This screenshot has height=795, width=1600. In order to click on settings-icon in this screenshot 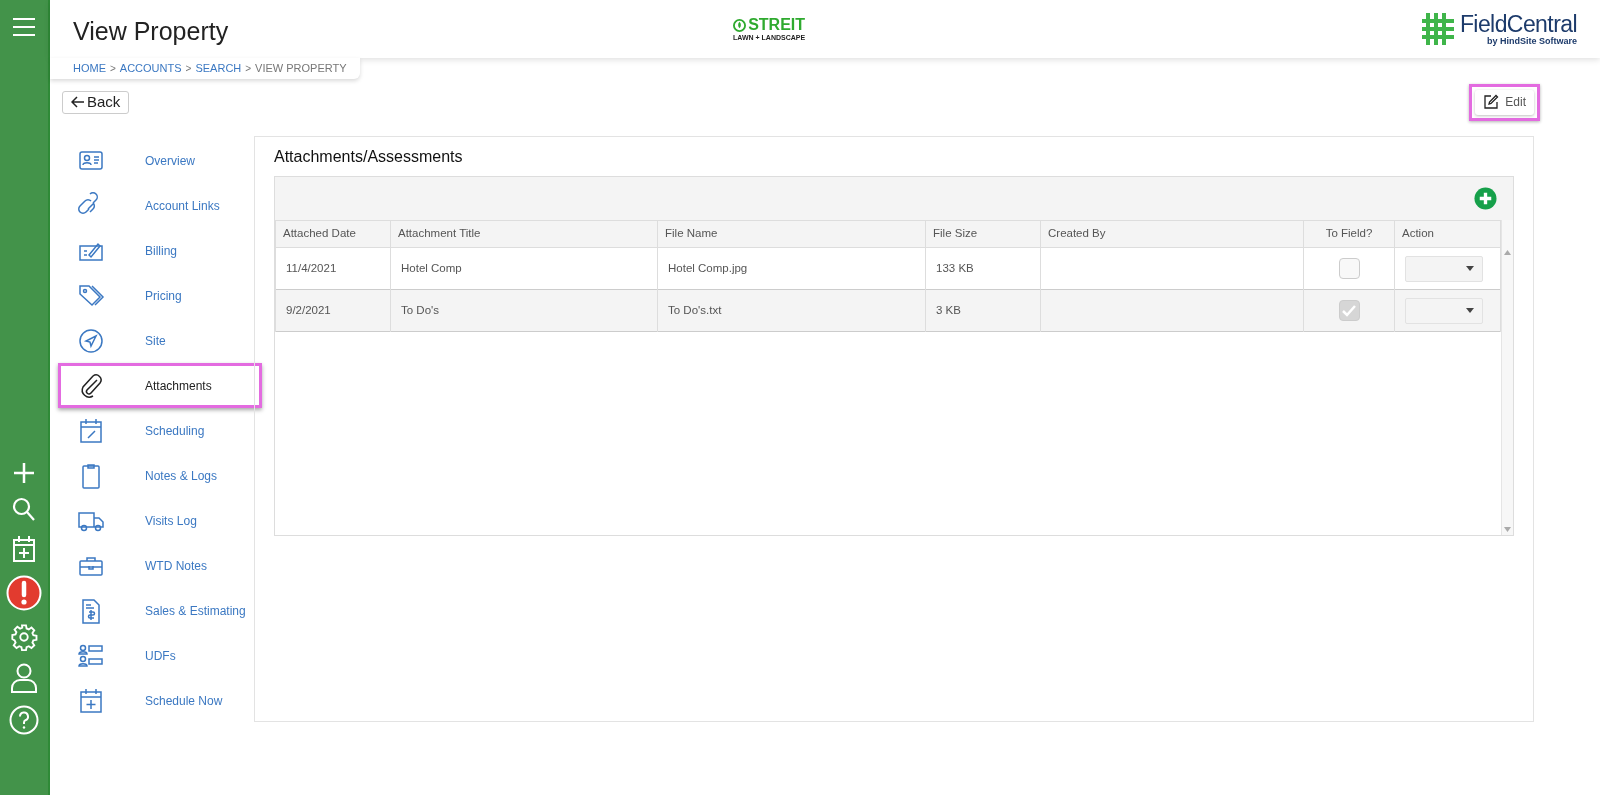, I will do `click(24, 637)`.